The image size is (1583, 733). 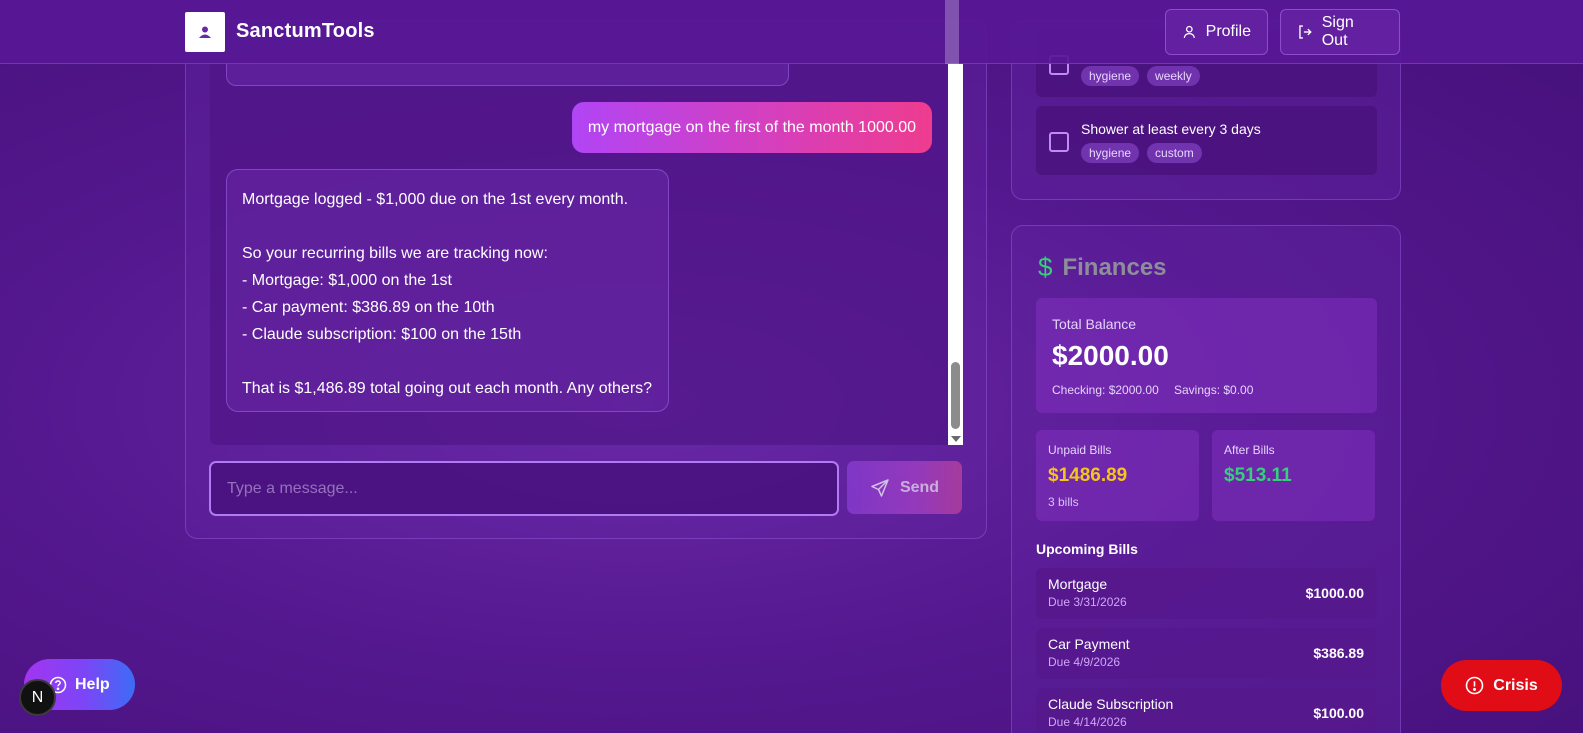 What do you see at coordinates (1084, 662) in the screenshot?
I see `bill-due-date: Due 4/9/2026` at bounding box center [1084, 662].